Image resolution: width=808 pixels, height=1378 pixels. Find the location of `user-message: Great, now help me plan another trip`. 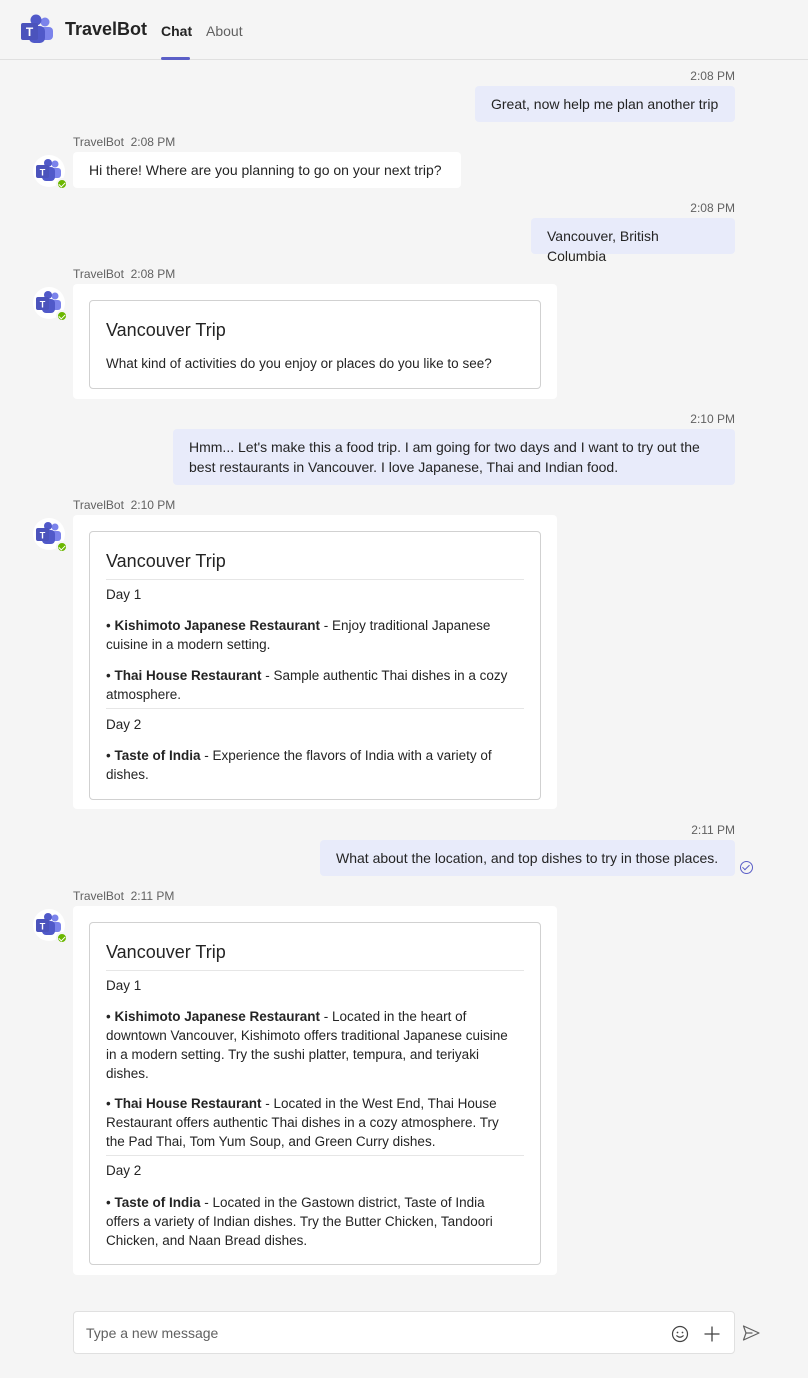

user-message: Great, now help me plan another trip is located at coordinates (605, 104).